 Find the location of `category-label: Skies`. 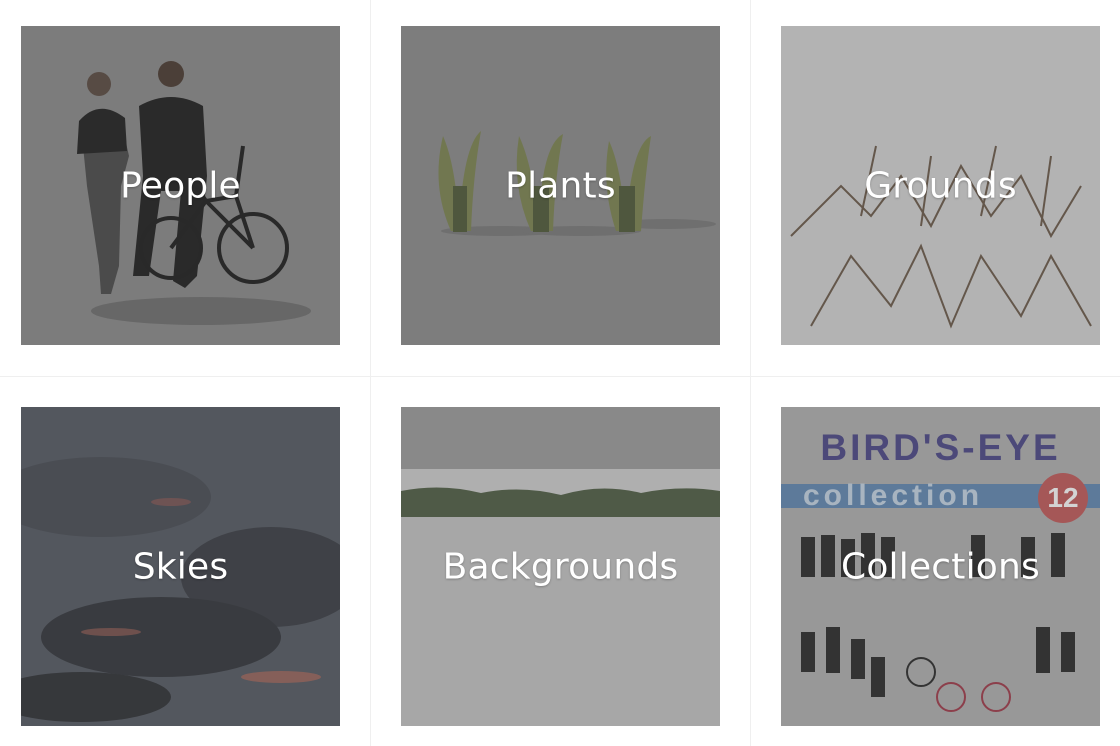

category-label: Skies is located at coordinates (180, 566).